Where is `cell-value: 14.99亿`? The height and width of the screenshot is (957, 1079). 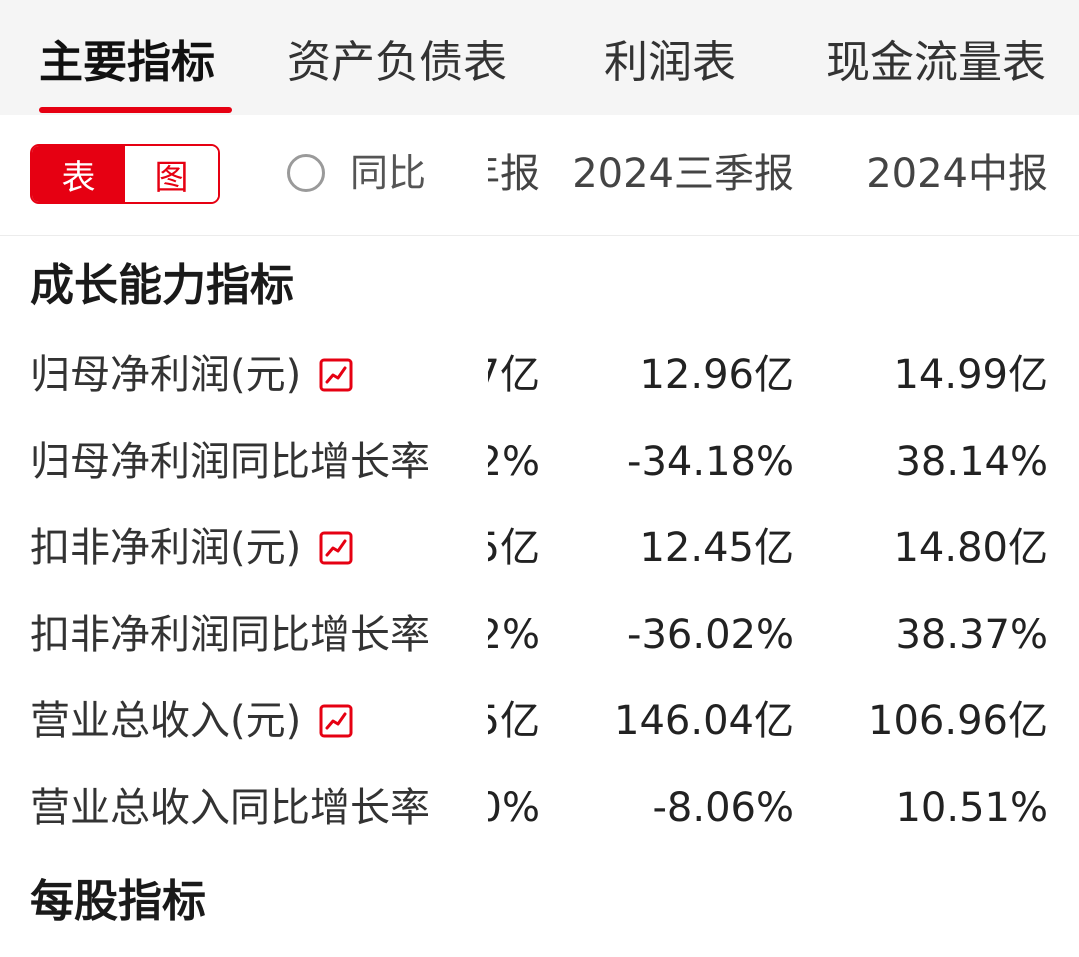 cell-value: 14.99亿 is located at coordinates (970, 375).